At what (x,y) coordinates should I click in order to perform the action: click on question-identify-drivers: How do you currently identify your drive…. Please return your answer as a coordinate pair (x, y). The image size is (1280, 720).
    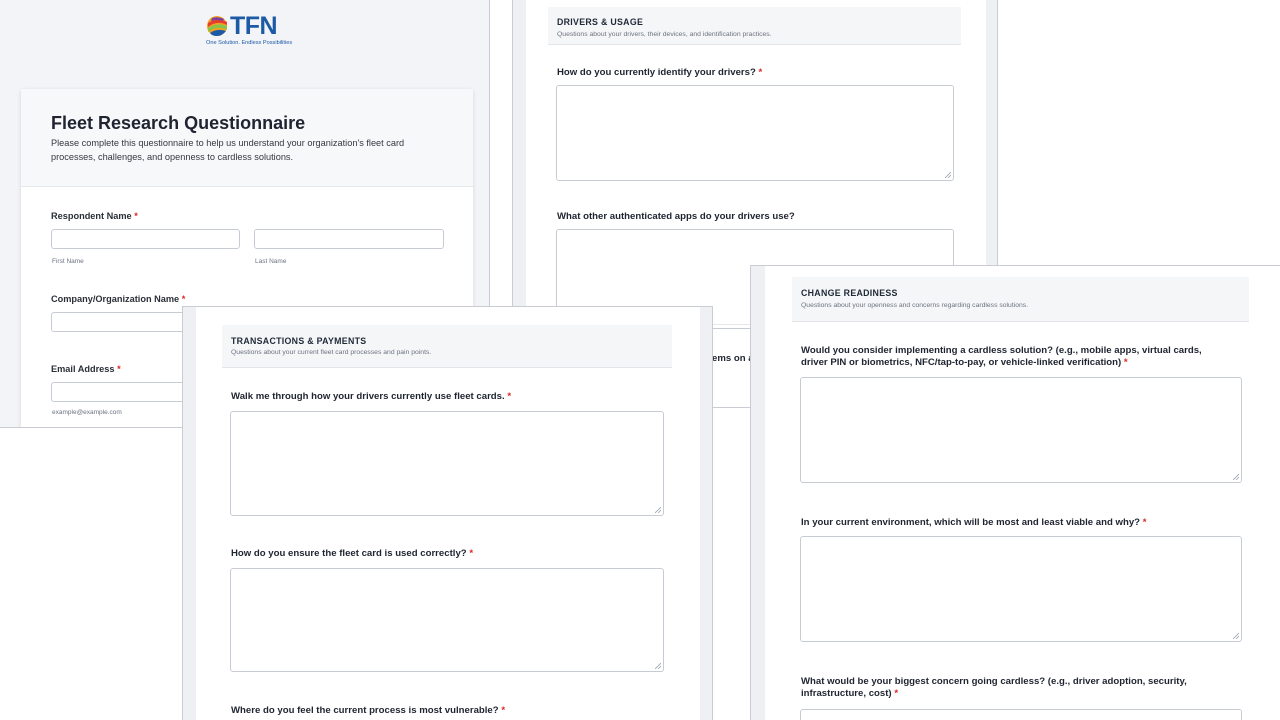
    Looking at the image, I should click on (659, 73).